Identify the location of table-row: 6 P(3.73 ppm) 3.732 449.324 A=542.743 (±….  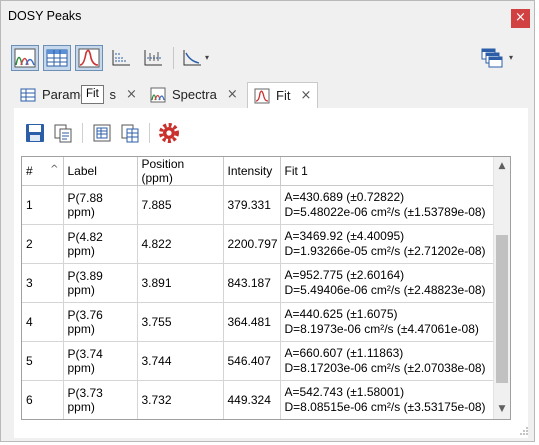
(258, 399).